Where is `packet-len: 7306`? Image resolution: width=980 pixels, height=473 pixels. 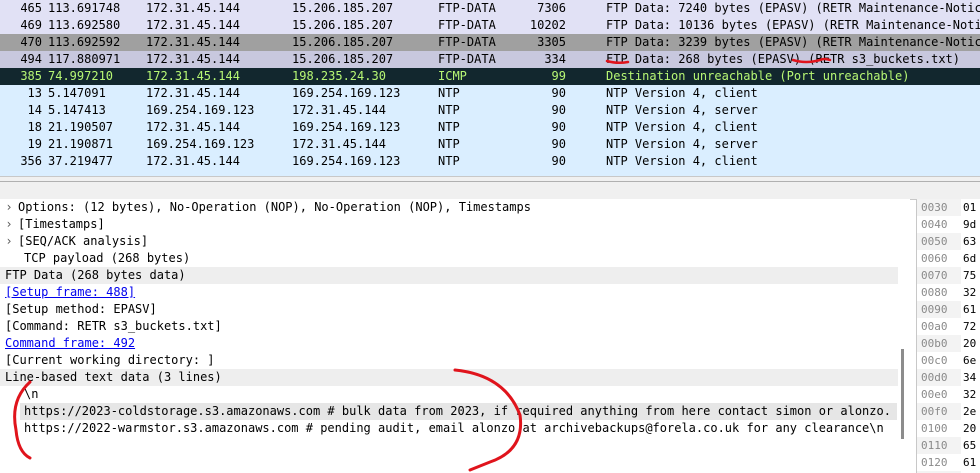
packet-len: 7306 is located at coordinates (551, 8).